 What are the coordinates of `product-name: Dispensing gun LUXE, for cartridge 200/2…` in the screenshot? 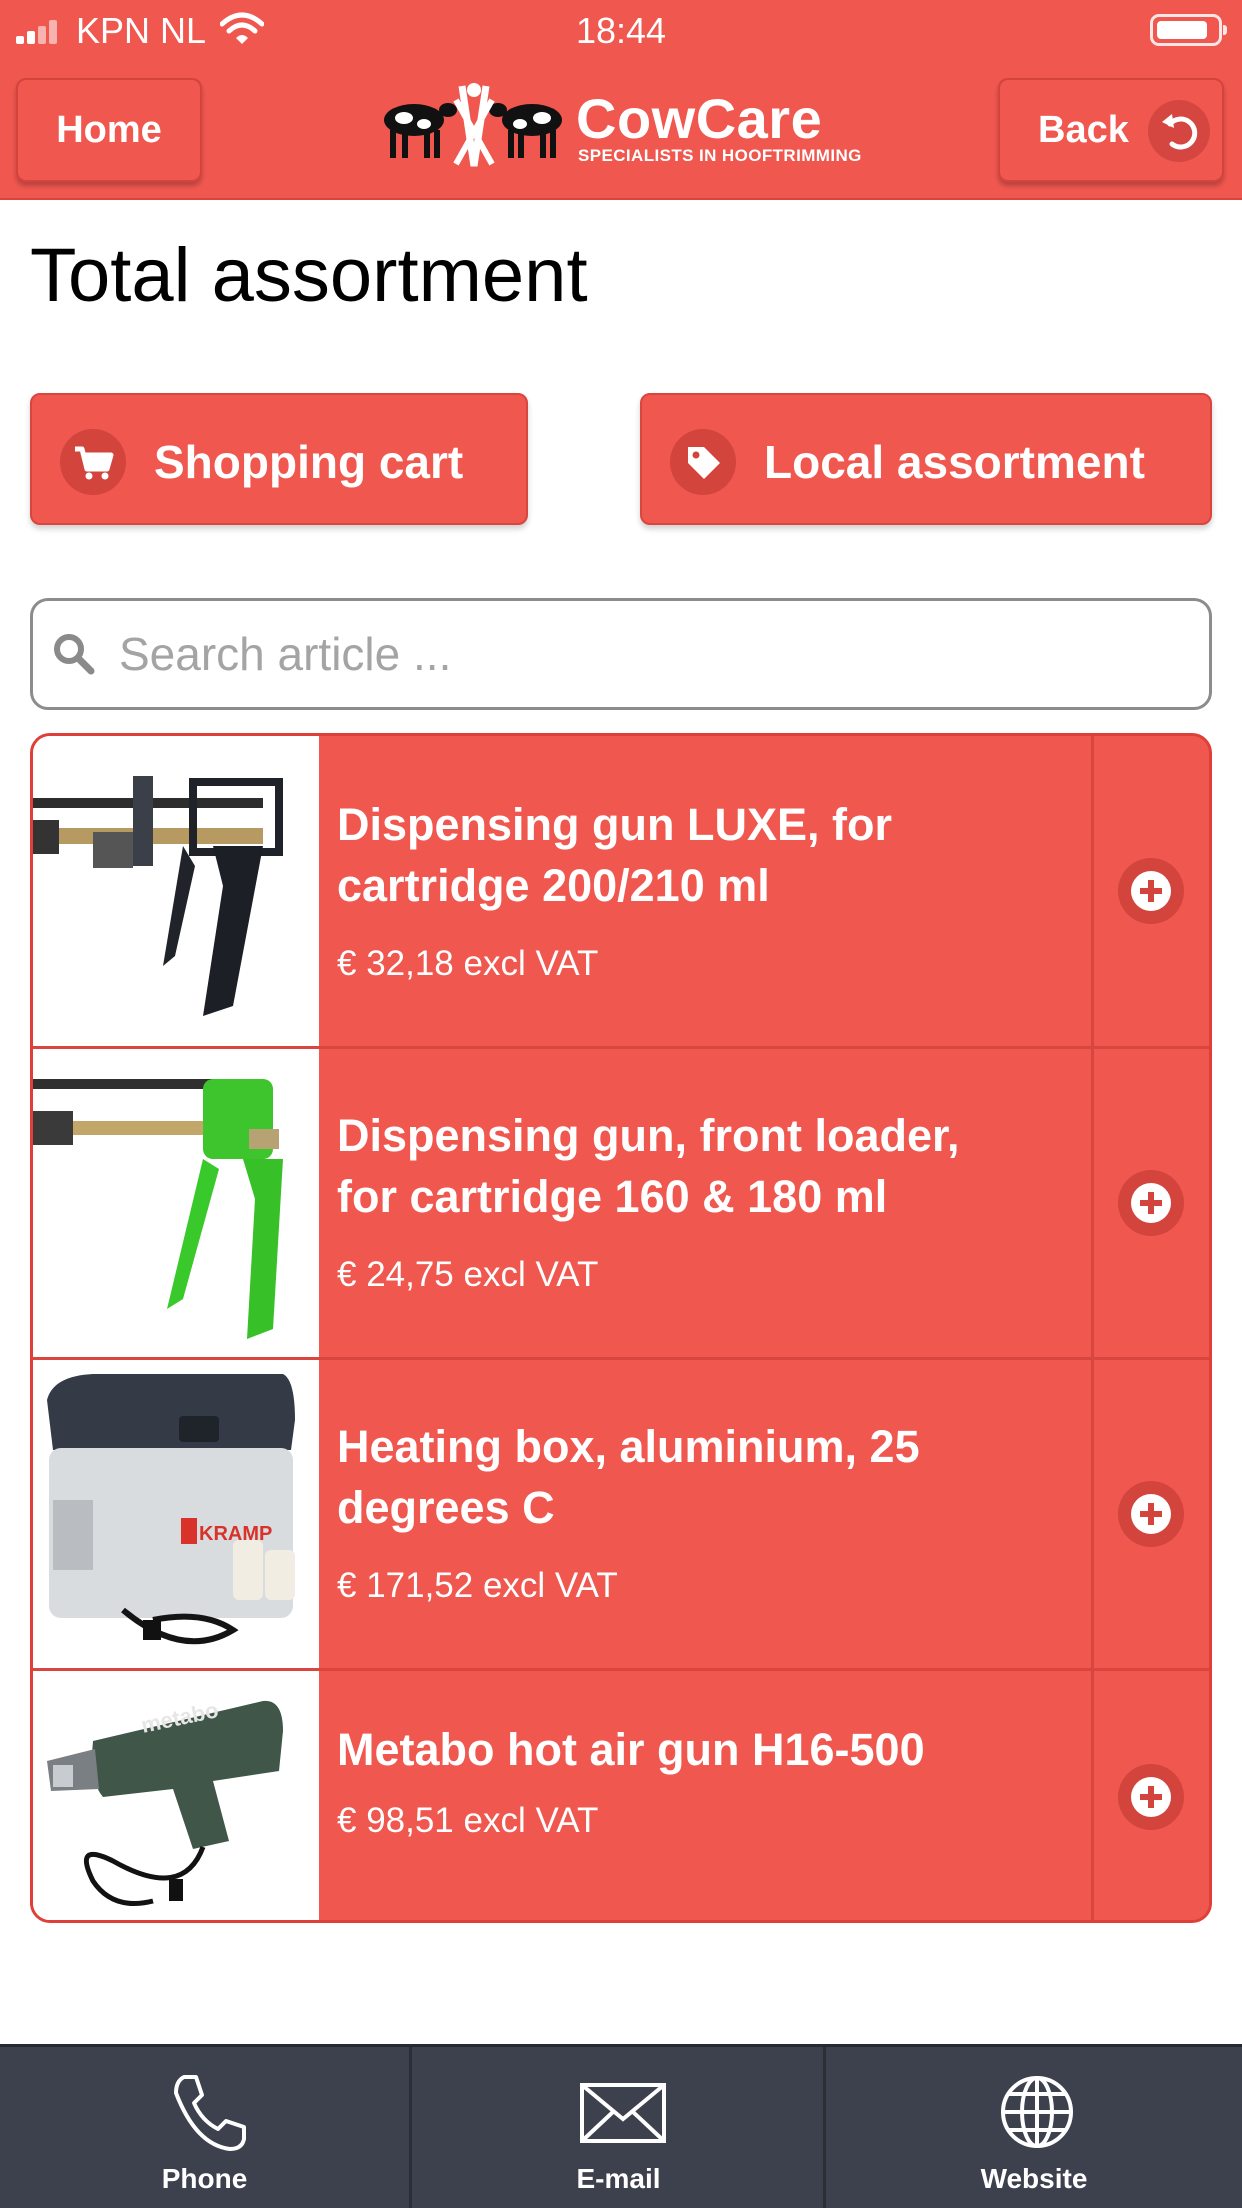 It's located at (615, 855).